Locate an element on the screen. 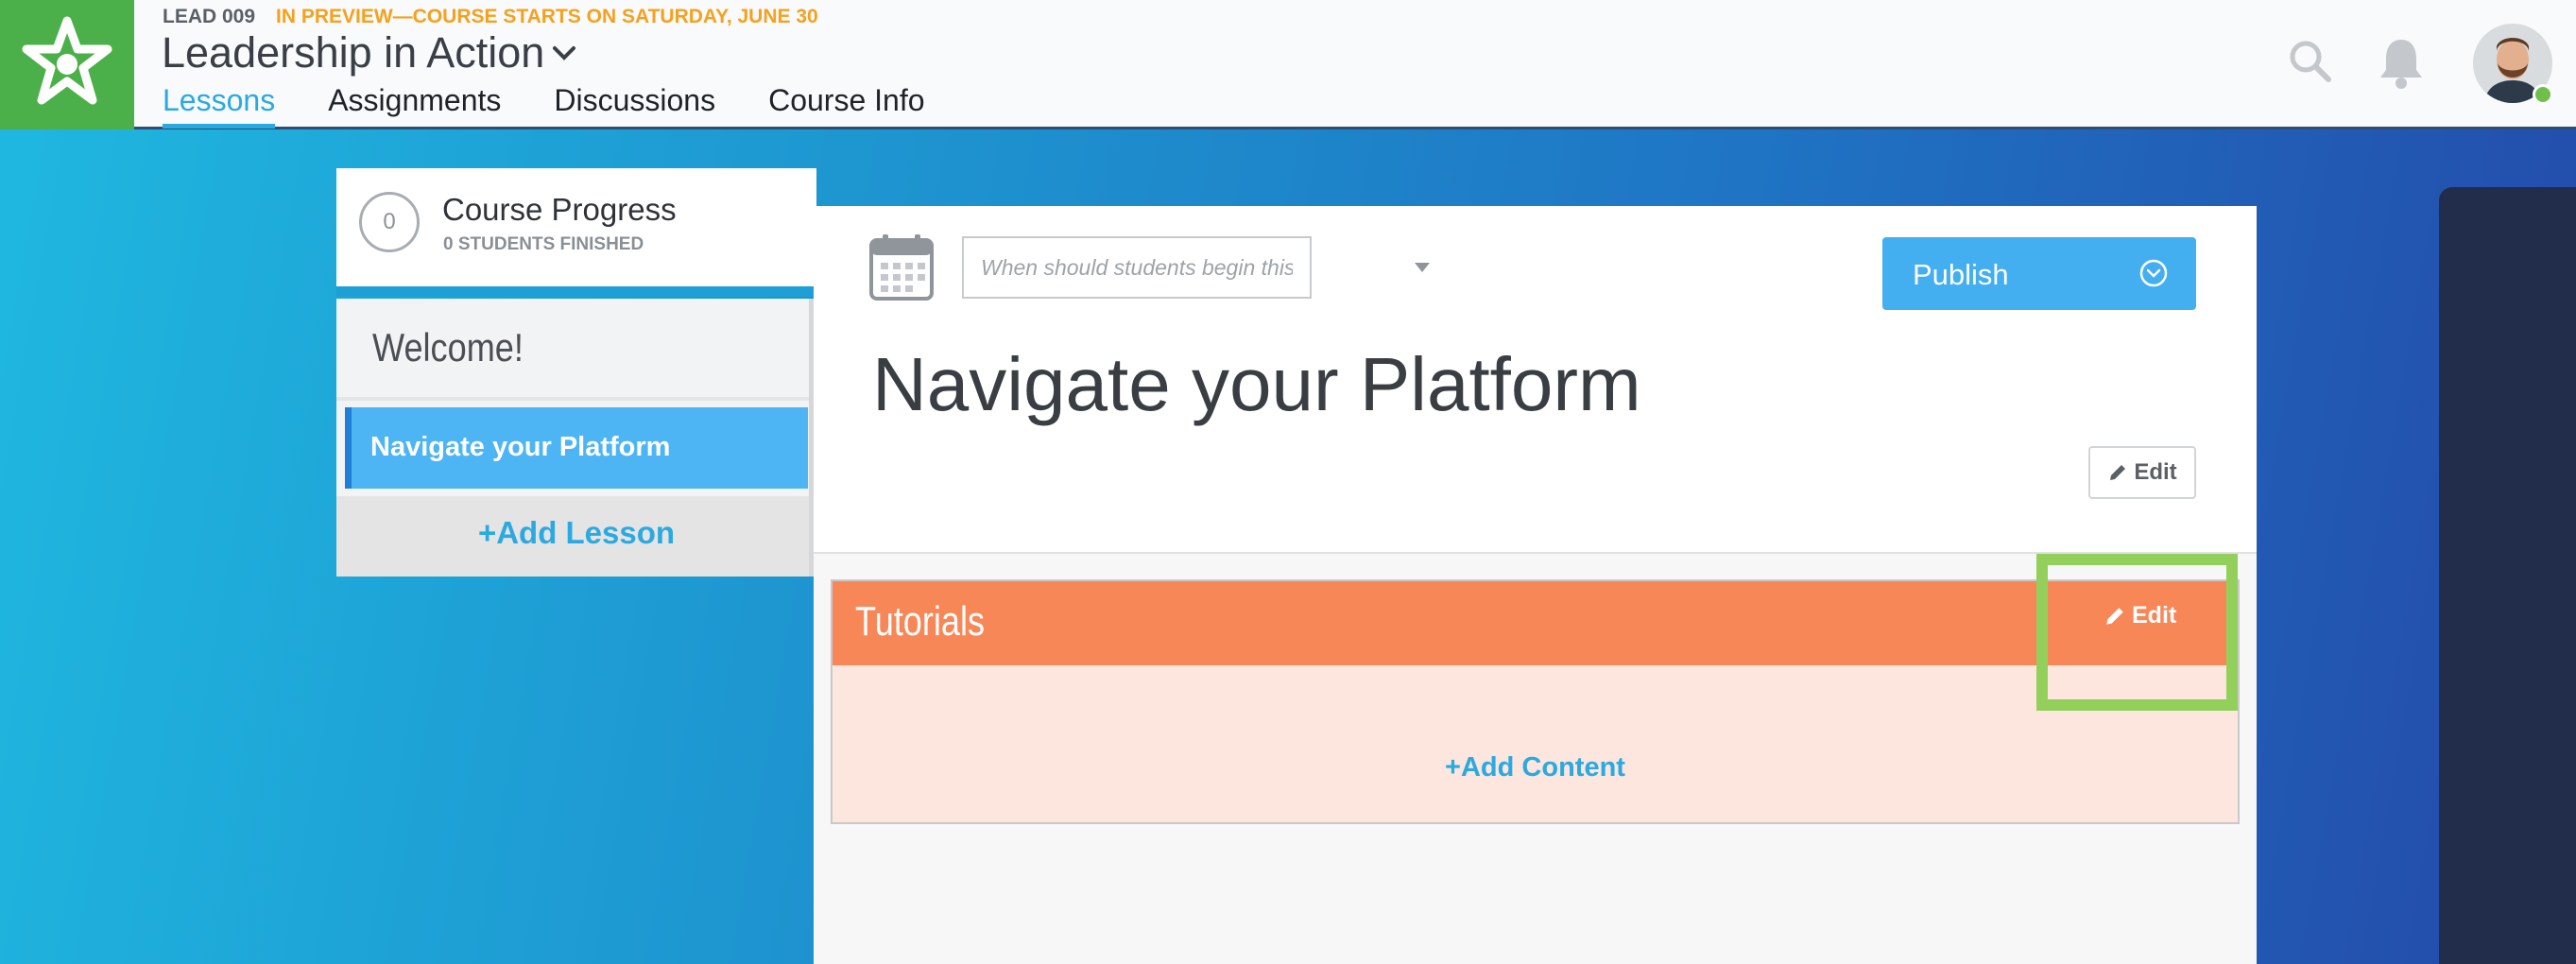 This screenshot has height=964, width=2576. side-drawer is located at coordinates (2507, 575).